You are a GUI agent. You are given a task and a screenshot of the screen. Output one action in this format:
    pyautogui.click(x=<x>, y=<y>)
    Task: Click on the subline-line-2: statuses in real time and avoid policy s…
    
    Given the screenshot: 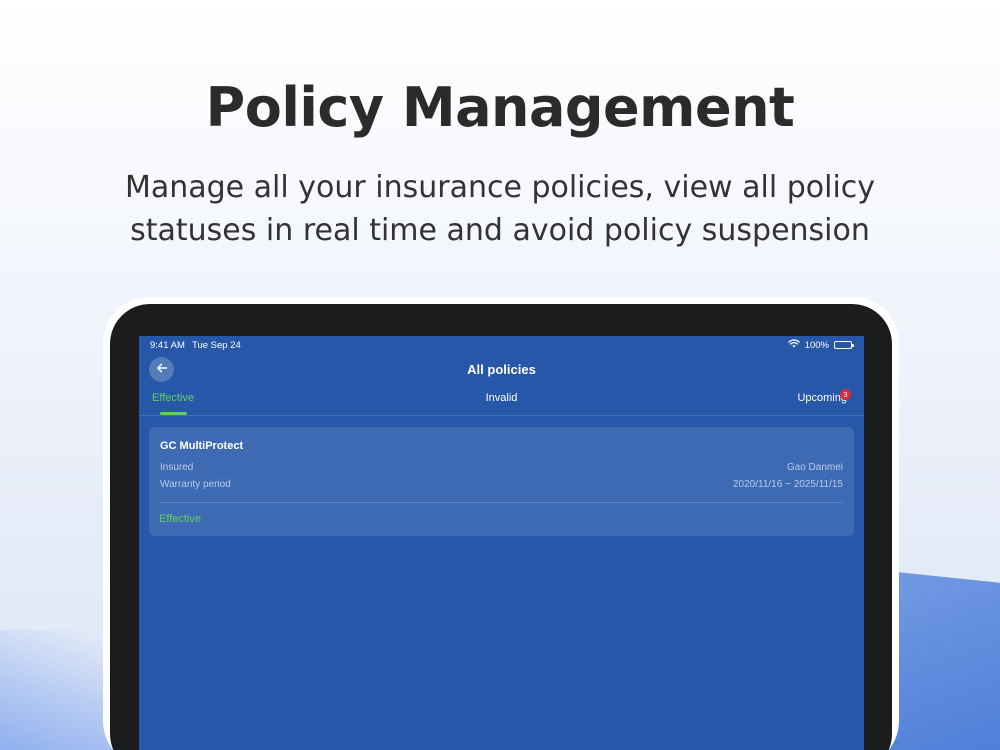 What is the action you would take?
    pyautogui.click(x=500, y=230)
    